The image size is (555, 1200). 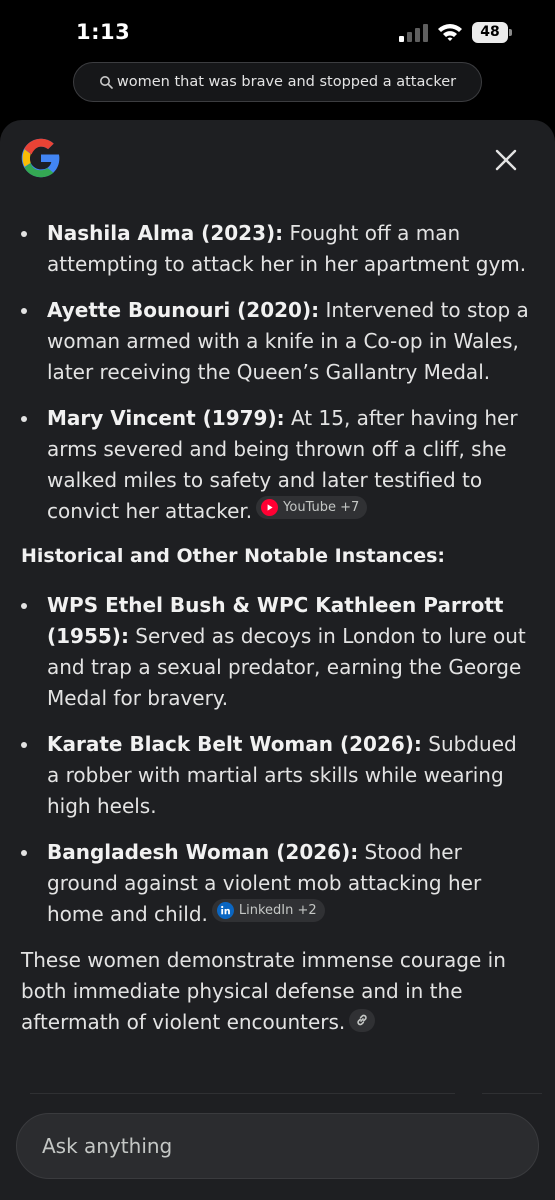 What do you see at coordinates (225, 910) in the screenshot?
I see `linkedin-icon` at bounding box center [225, 910].